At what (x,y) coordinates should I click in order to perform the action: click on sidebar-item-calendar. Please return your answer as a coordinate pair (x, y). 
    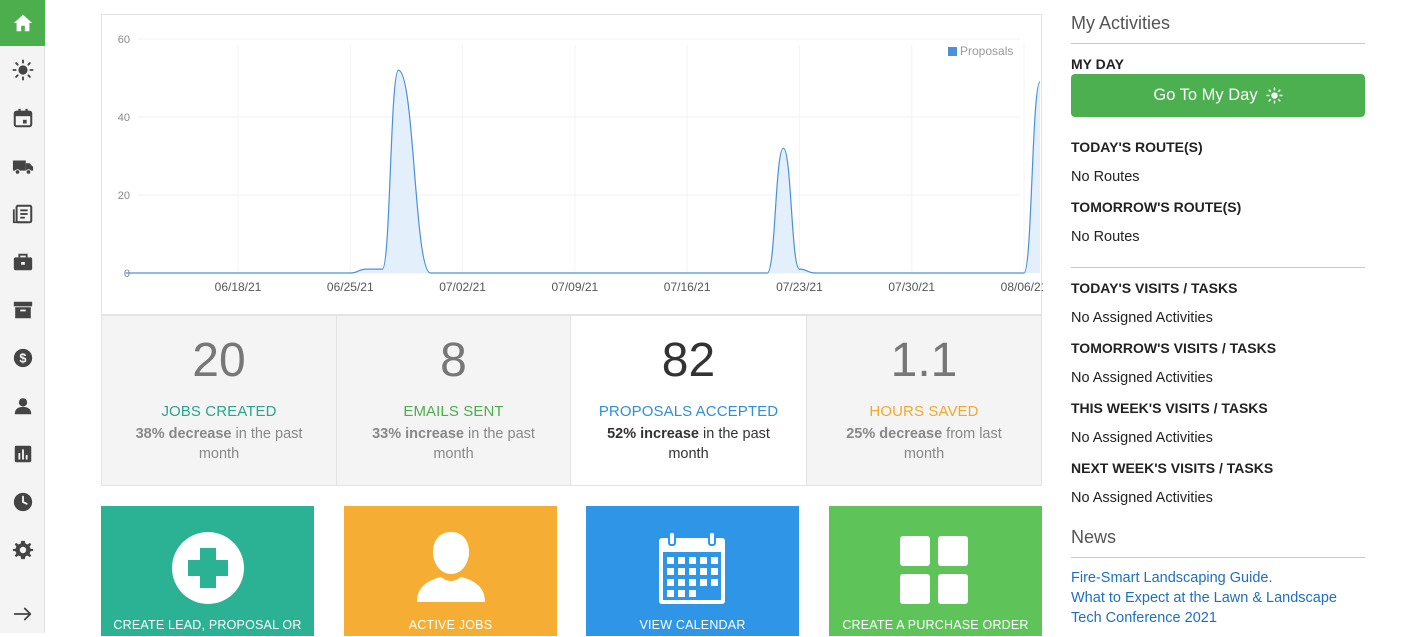
    Looking at the image, I should click on (22, 118).